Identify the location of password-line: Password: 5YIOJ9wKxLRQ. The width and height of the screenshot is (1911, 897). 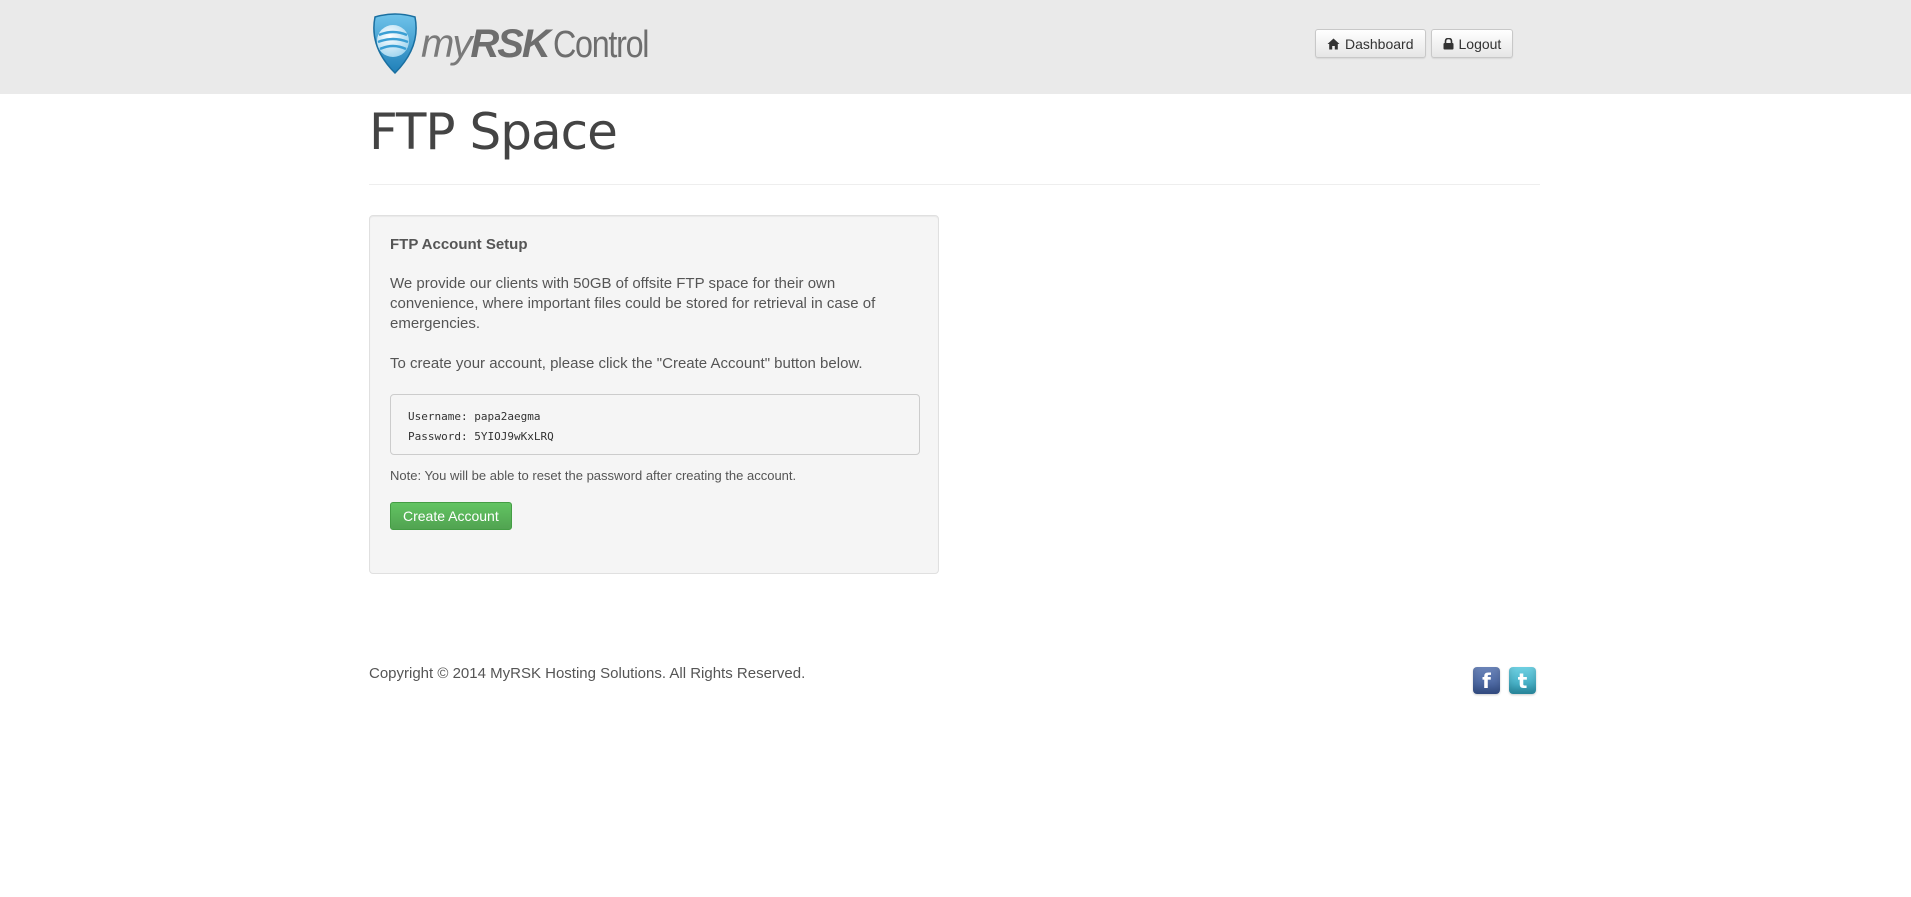
(481, 436).